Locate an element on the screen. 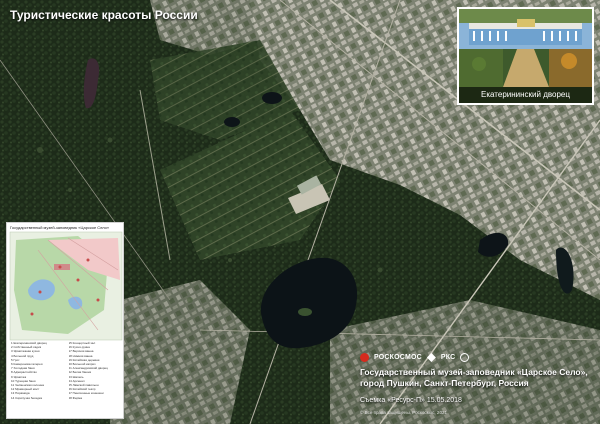 The width and height of the screenshot is (600, 424). satellite-logo-icon is located at coordinates (465, 357).